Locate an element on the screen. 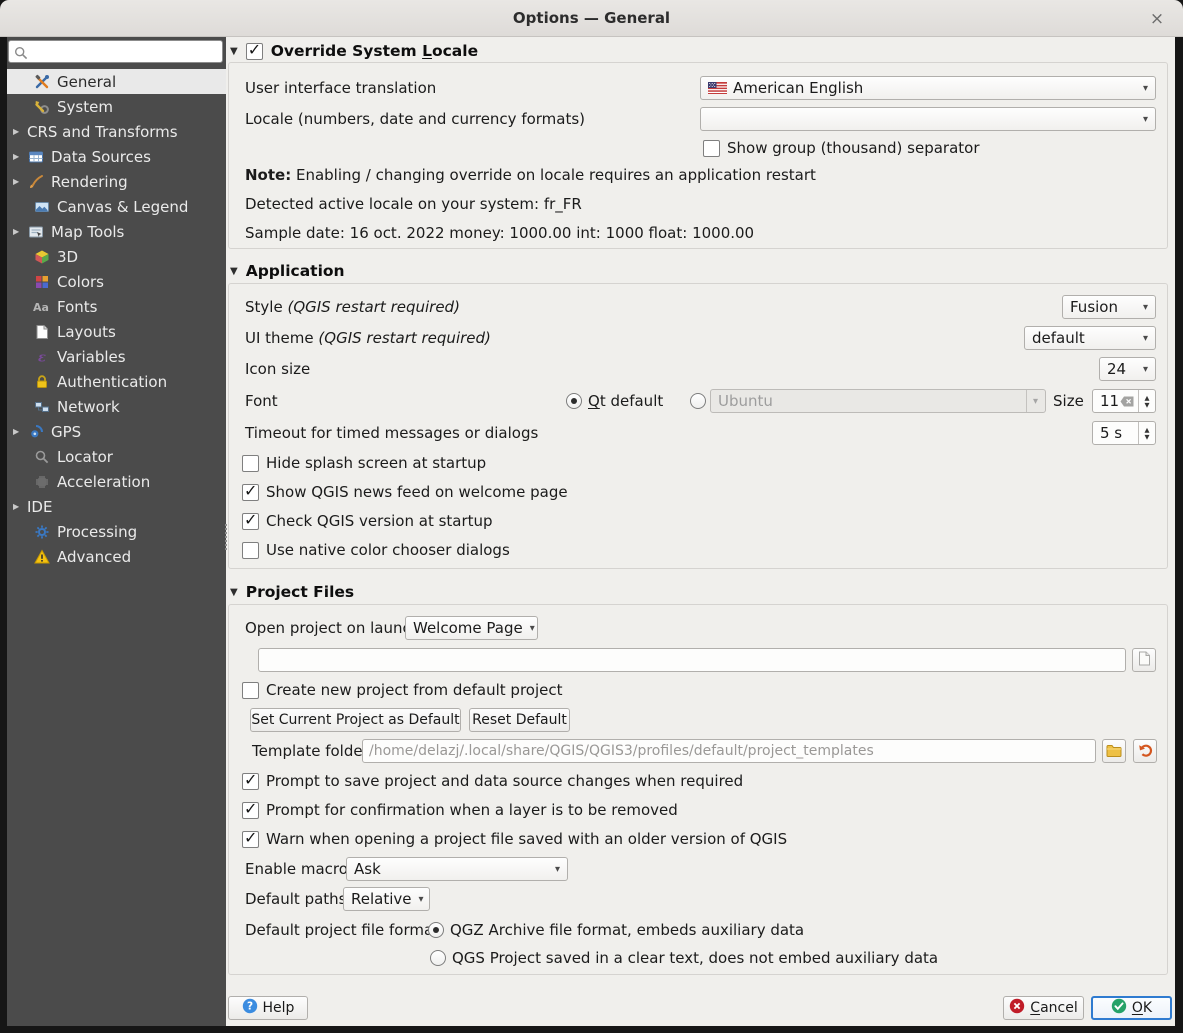 The width and height of the screenshot is (1183, 1033). help-label: Help is located at coordinates (278, 1008).